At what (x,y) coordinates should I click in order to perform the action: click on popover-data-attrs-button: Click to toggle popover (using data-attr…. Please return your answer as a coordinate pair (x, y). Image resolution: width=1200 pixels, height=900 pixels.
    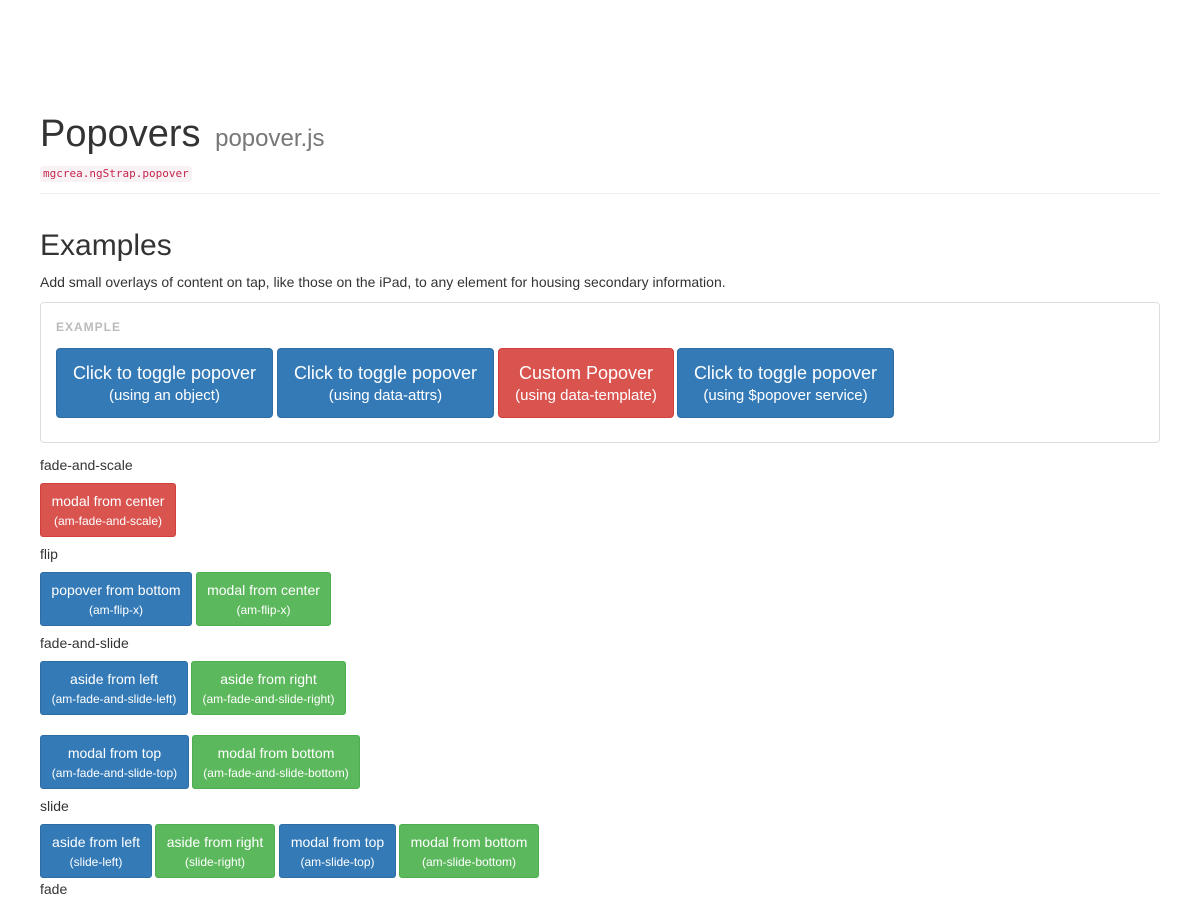
    Looking at the image, I should click on (385, 383).